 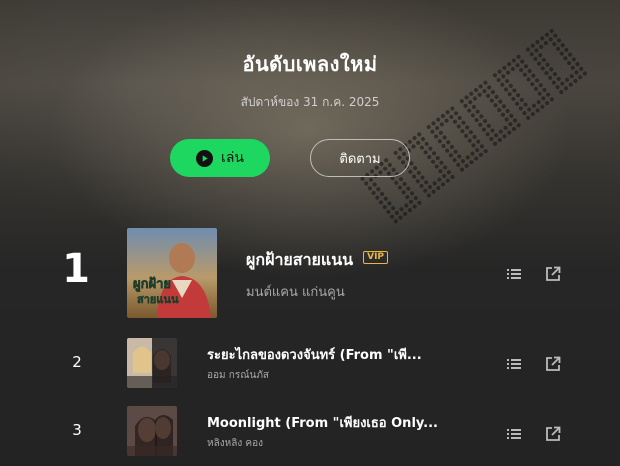 I want to click on svg-text: สายแนน, so click(x=158, y=299).